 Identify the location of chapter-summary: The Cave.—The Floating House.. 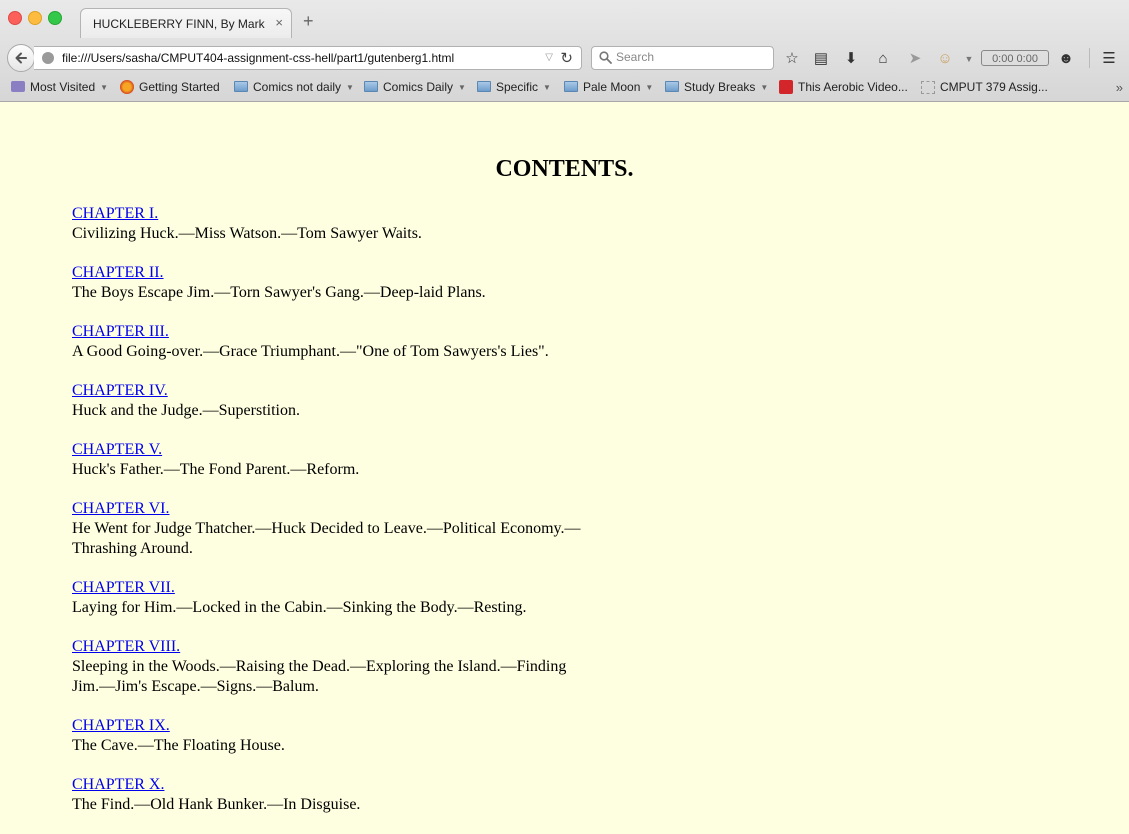
(178, 745).